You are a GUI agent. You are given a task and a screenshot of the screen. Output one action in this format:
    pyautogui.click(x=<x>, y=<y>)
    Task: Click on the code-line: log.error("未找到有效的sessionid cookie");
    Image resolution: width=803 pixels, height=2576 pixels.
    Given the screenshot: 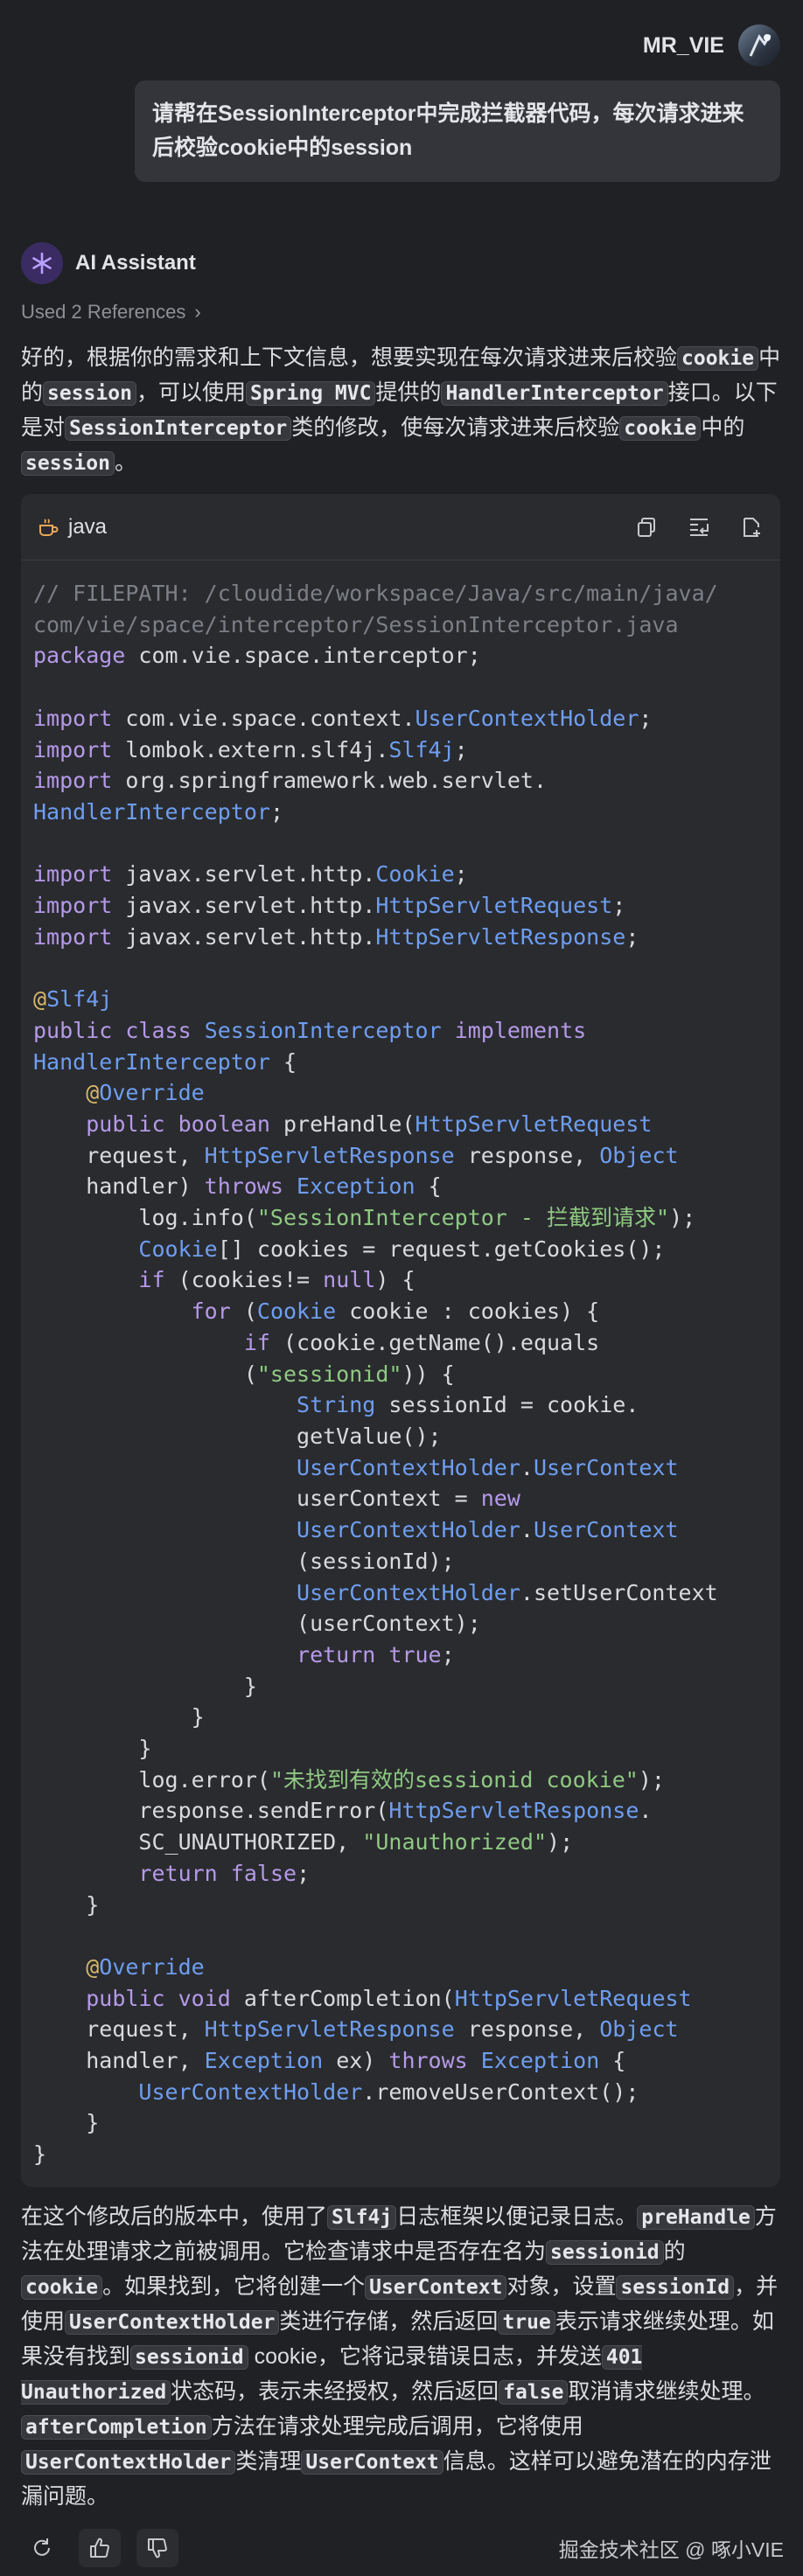 What is the action you would take?
    pyautogui.click(x=349, y=1779)
    